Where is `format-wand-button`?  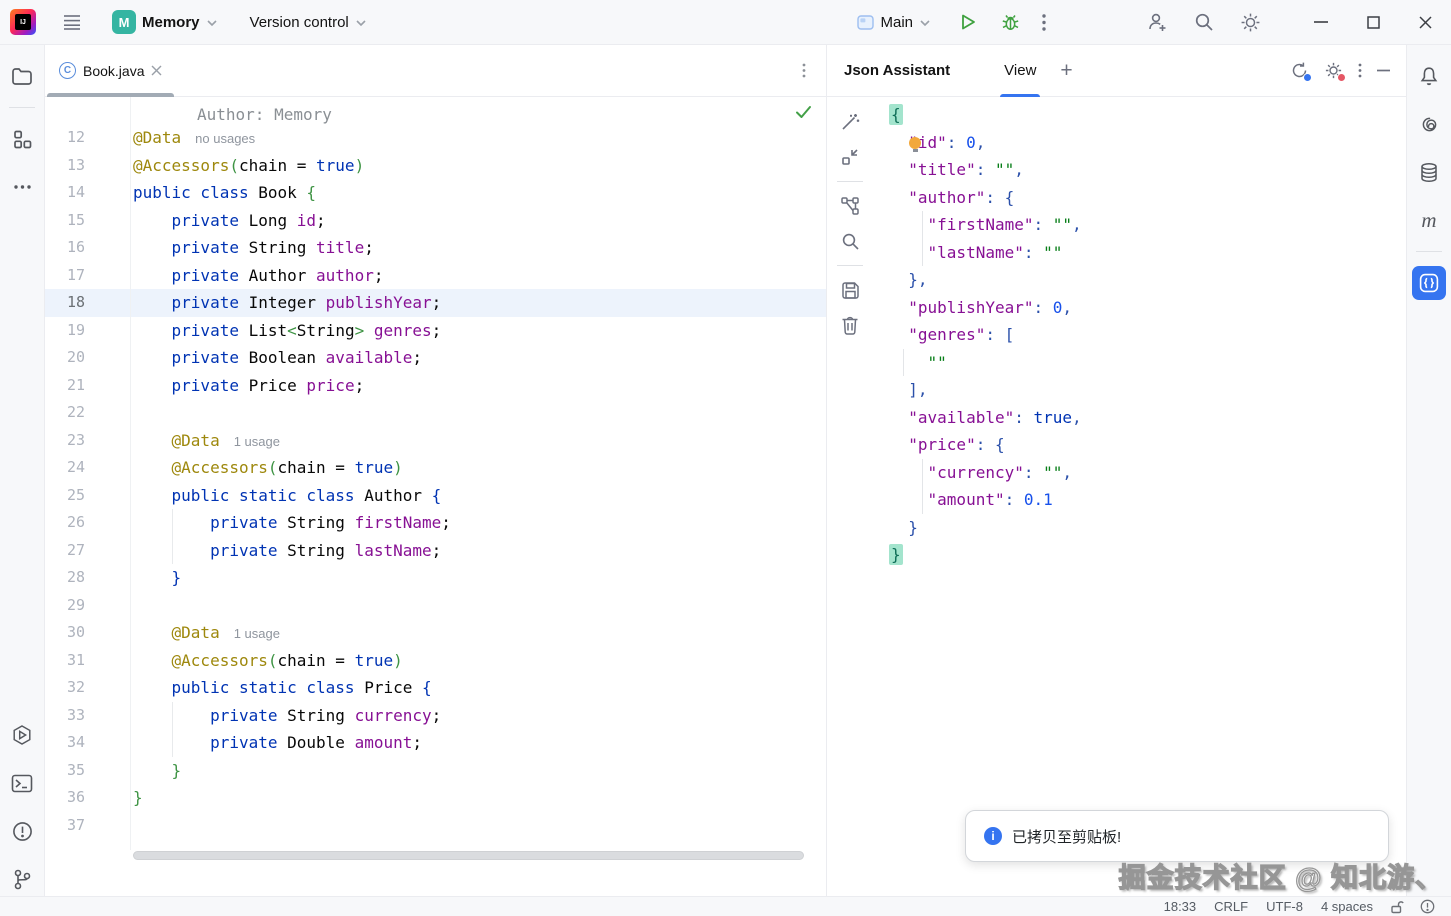 format-wand-button is located at coordinates (850, 122).